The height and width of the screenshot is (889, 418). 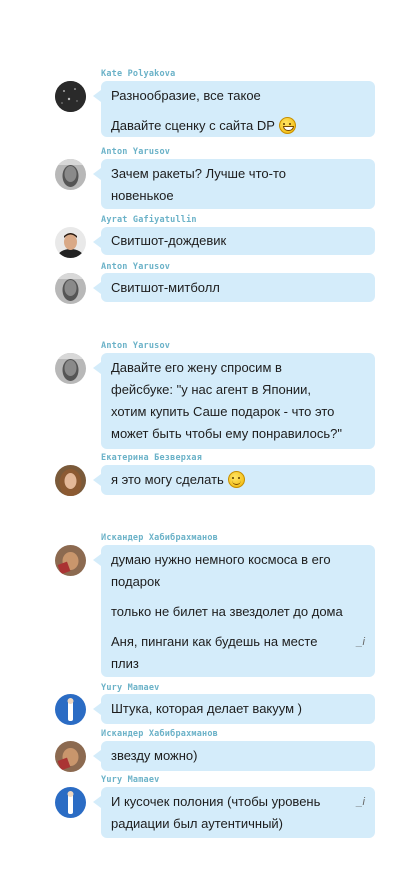 I want to click on message-text: Штука, которая делает вакуум ), so click(x=206, y=708).